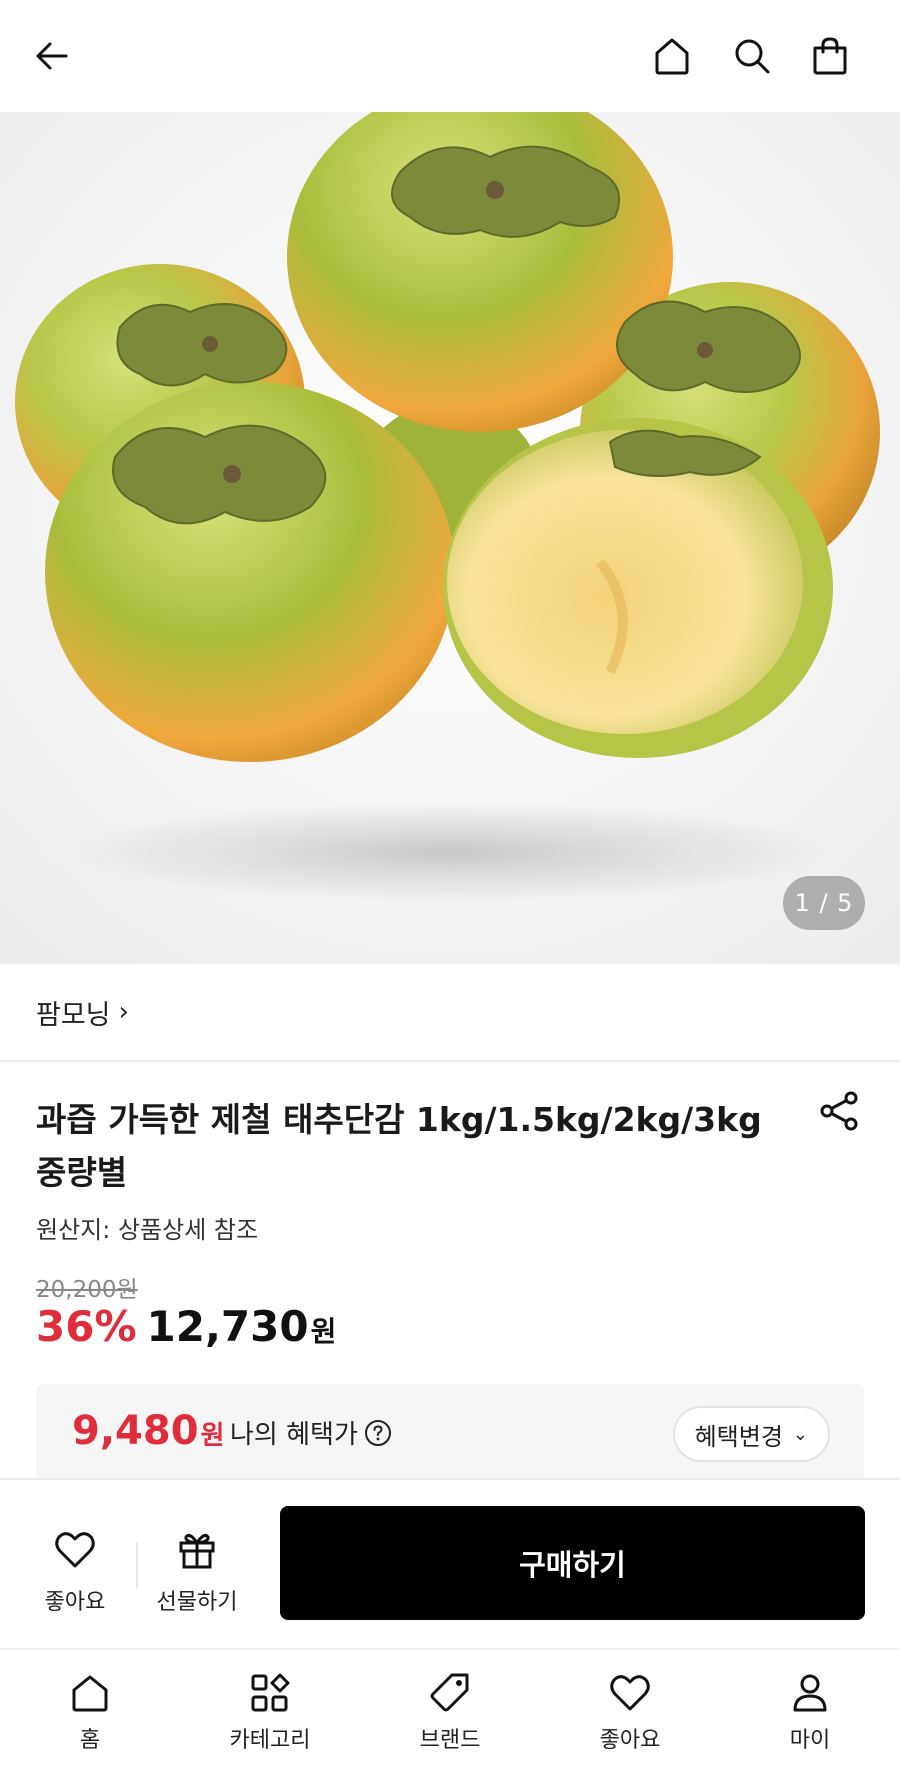 This screenshot has height=1767, width=900. I want to click on share-icon, so click(839, 1111).